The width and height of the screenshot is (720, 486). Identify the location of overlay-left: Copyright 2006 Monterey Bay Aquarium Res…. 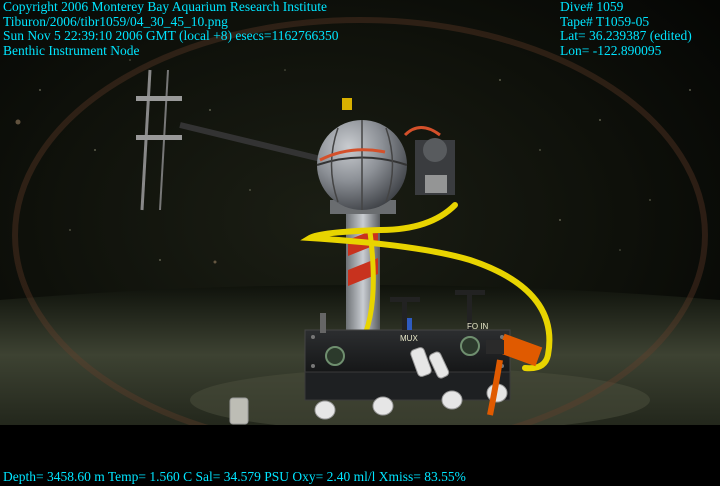
(170, 29).